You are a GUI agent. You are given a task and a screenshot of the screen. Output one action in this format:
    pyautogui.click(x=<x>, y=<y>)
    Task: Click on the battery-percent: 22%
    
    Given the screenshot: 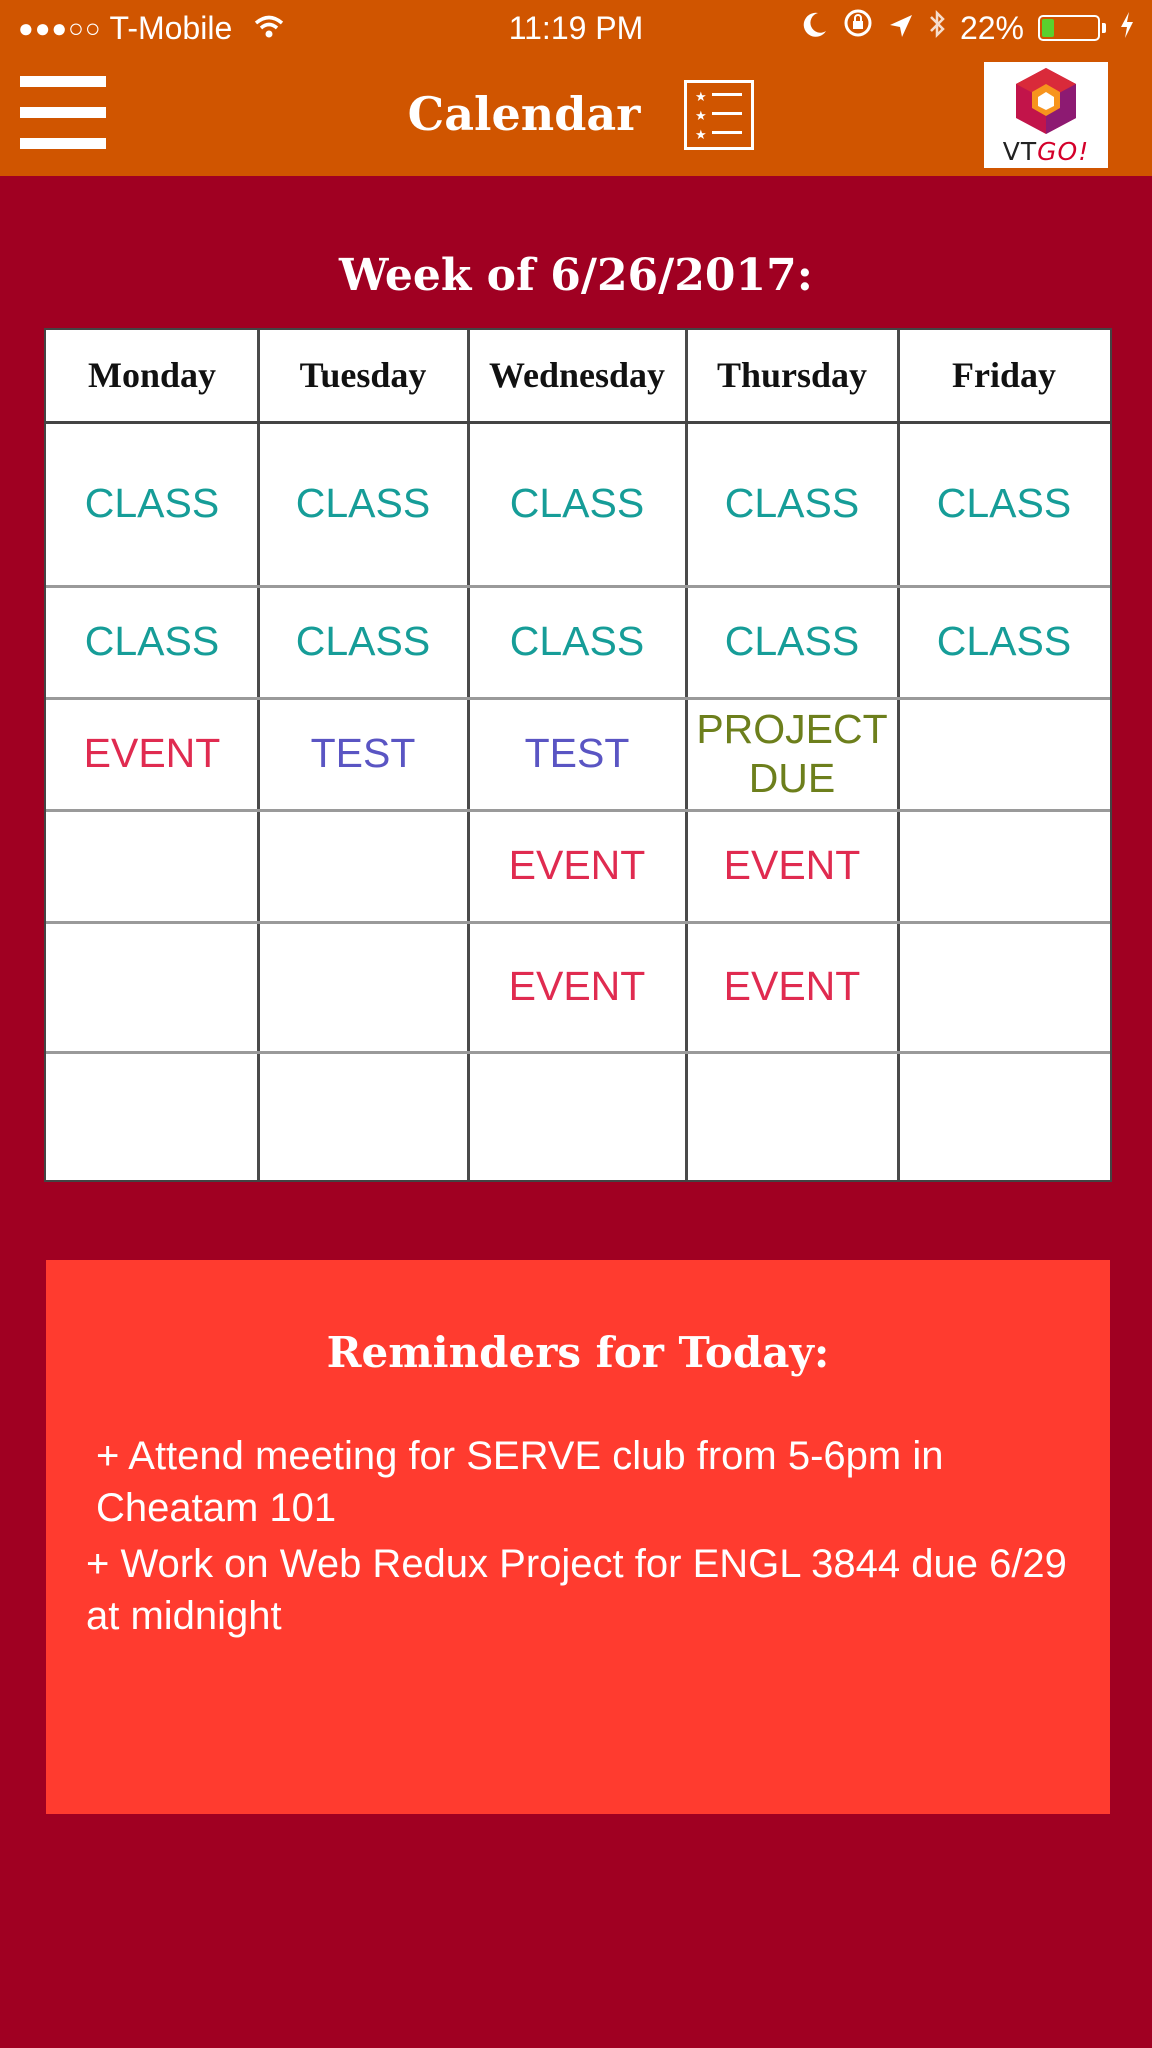 What is the action you would take?
    pyautogui.click(x=991, y=28)
    